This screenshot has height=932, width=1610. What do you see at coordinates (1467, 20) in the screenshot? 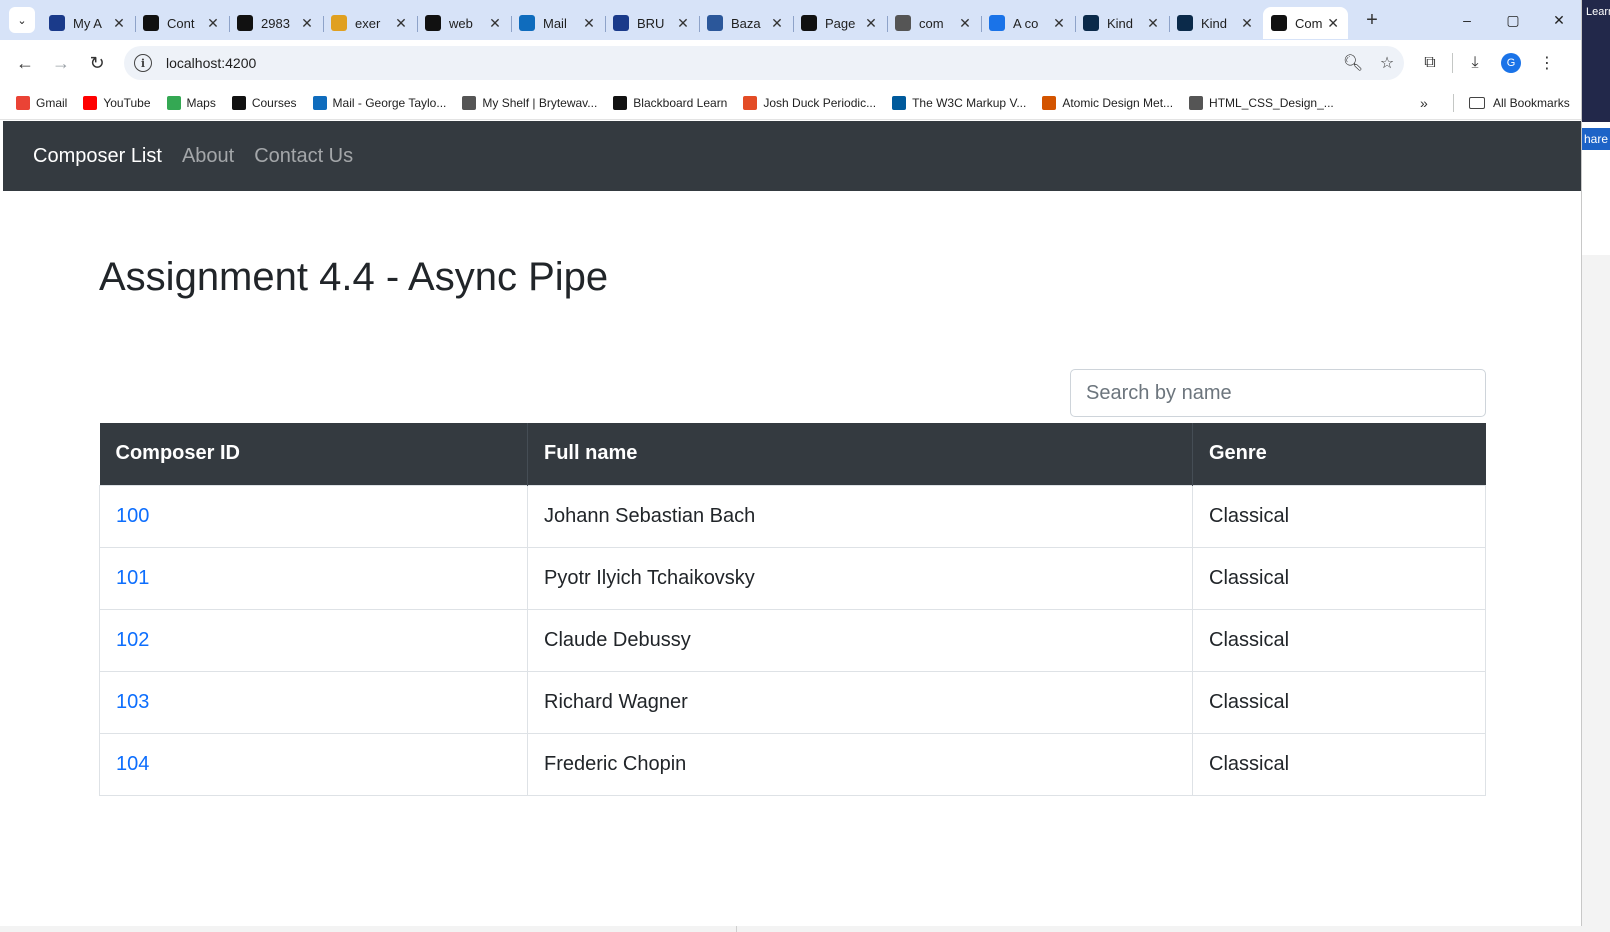
I see `minimize-button: –` at bounding box center [1467, 20].